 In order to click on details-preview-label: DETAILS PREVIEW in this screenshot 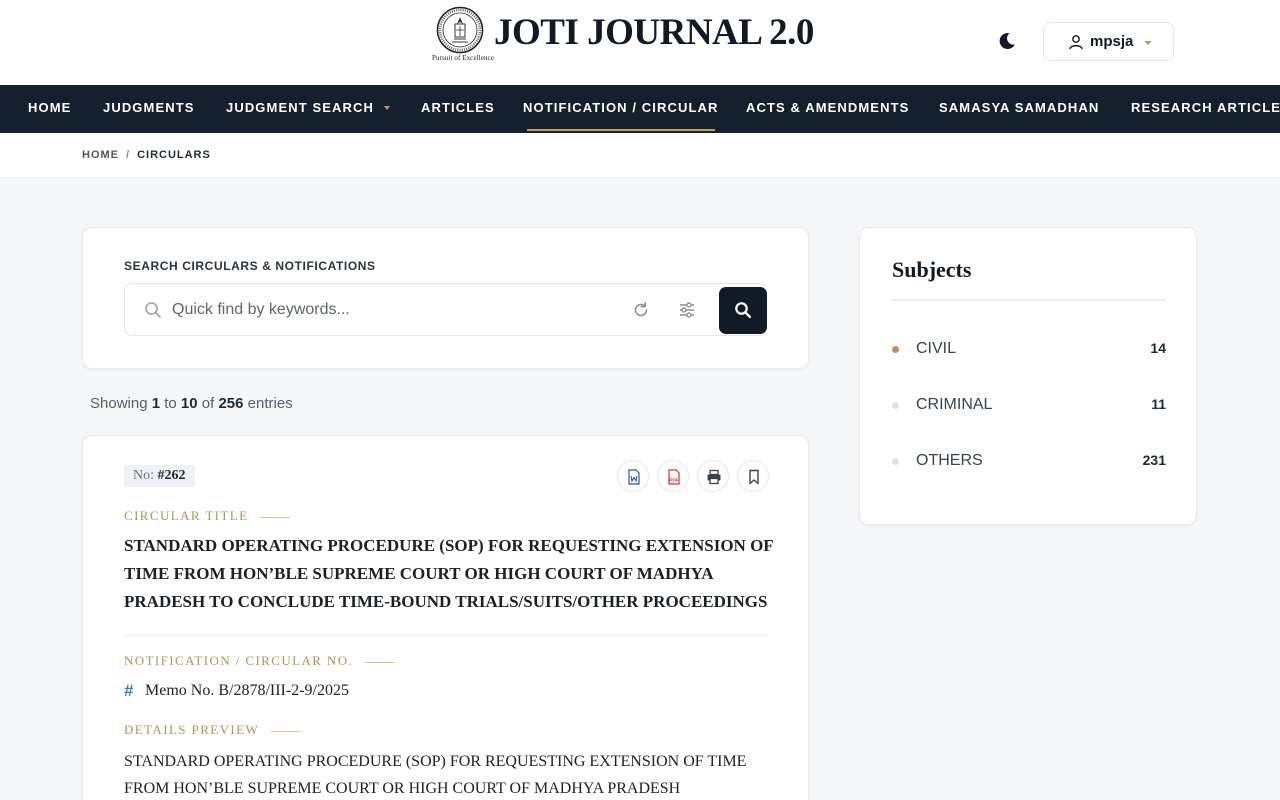, I will do `click(213, 730)`.